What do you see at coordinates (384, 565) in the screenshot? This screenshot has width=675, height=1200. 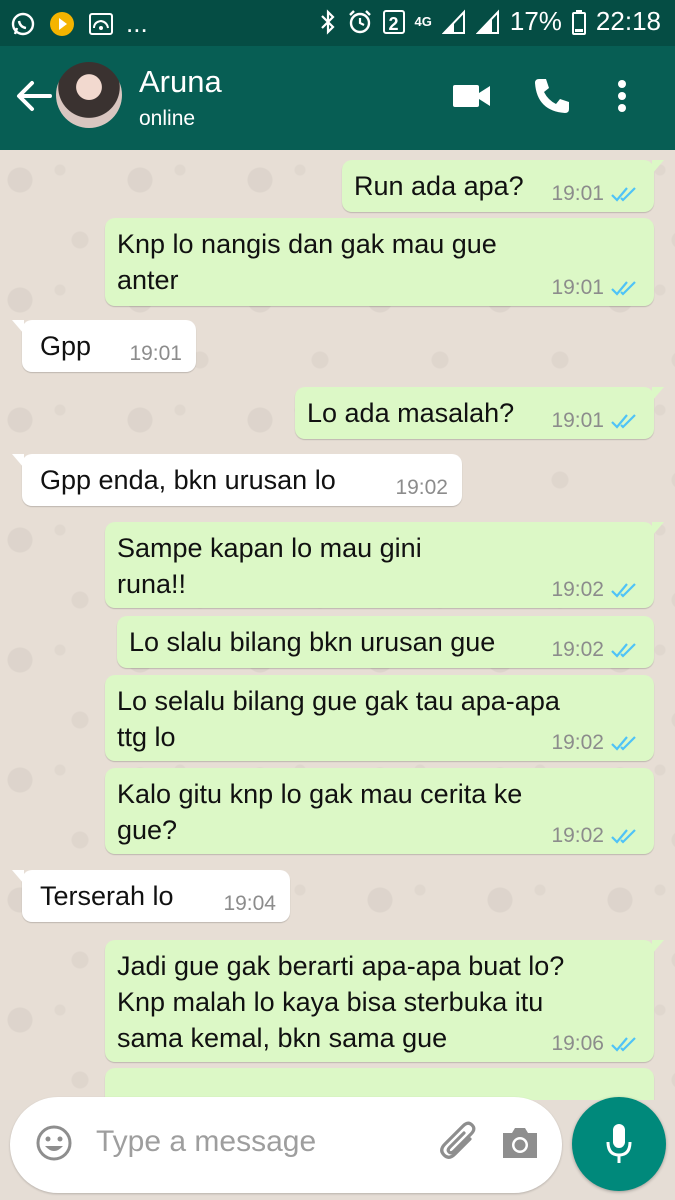 I see `message-bubble-outgoing: Sampe kapan lo mau gini runa!! 19:02` at bounding box center [384, 565].